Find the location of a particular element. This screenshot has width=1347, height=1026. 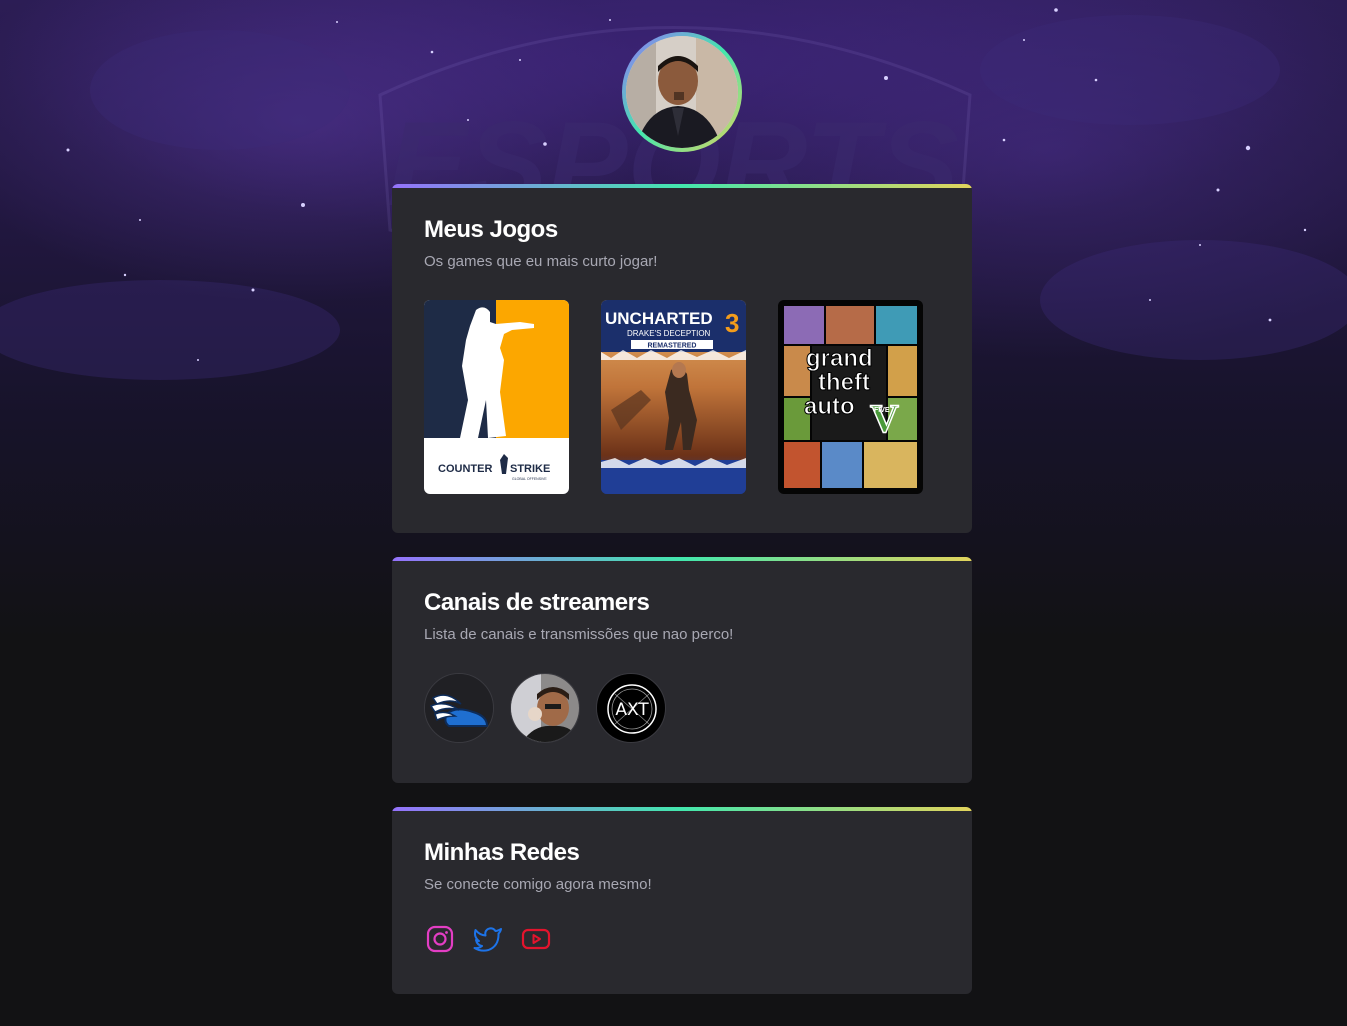

svg-text: V is located at coordinates (884, 418).